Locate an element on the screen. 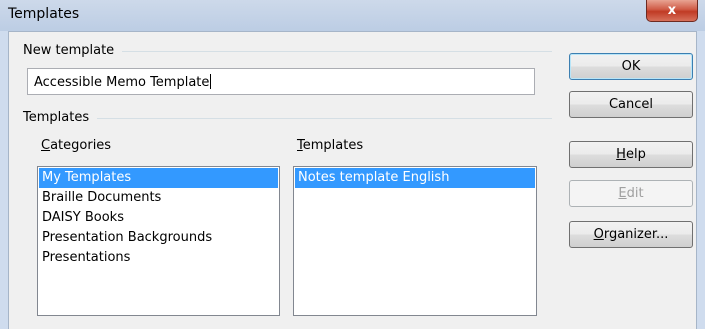 The width and height of the screenshot is (705, 329). templates-group-label: Templates is located at coordinates (56, 117).